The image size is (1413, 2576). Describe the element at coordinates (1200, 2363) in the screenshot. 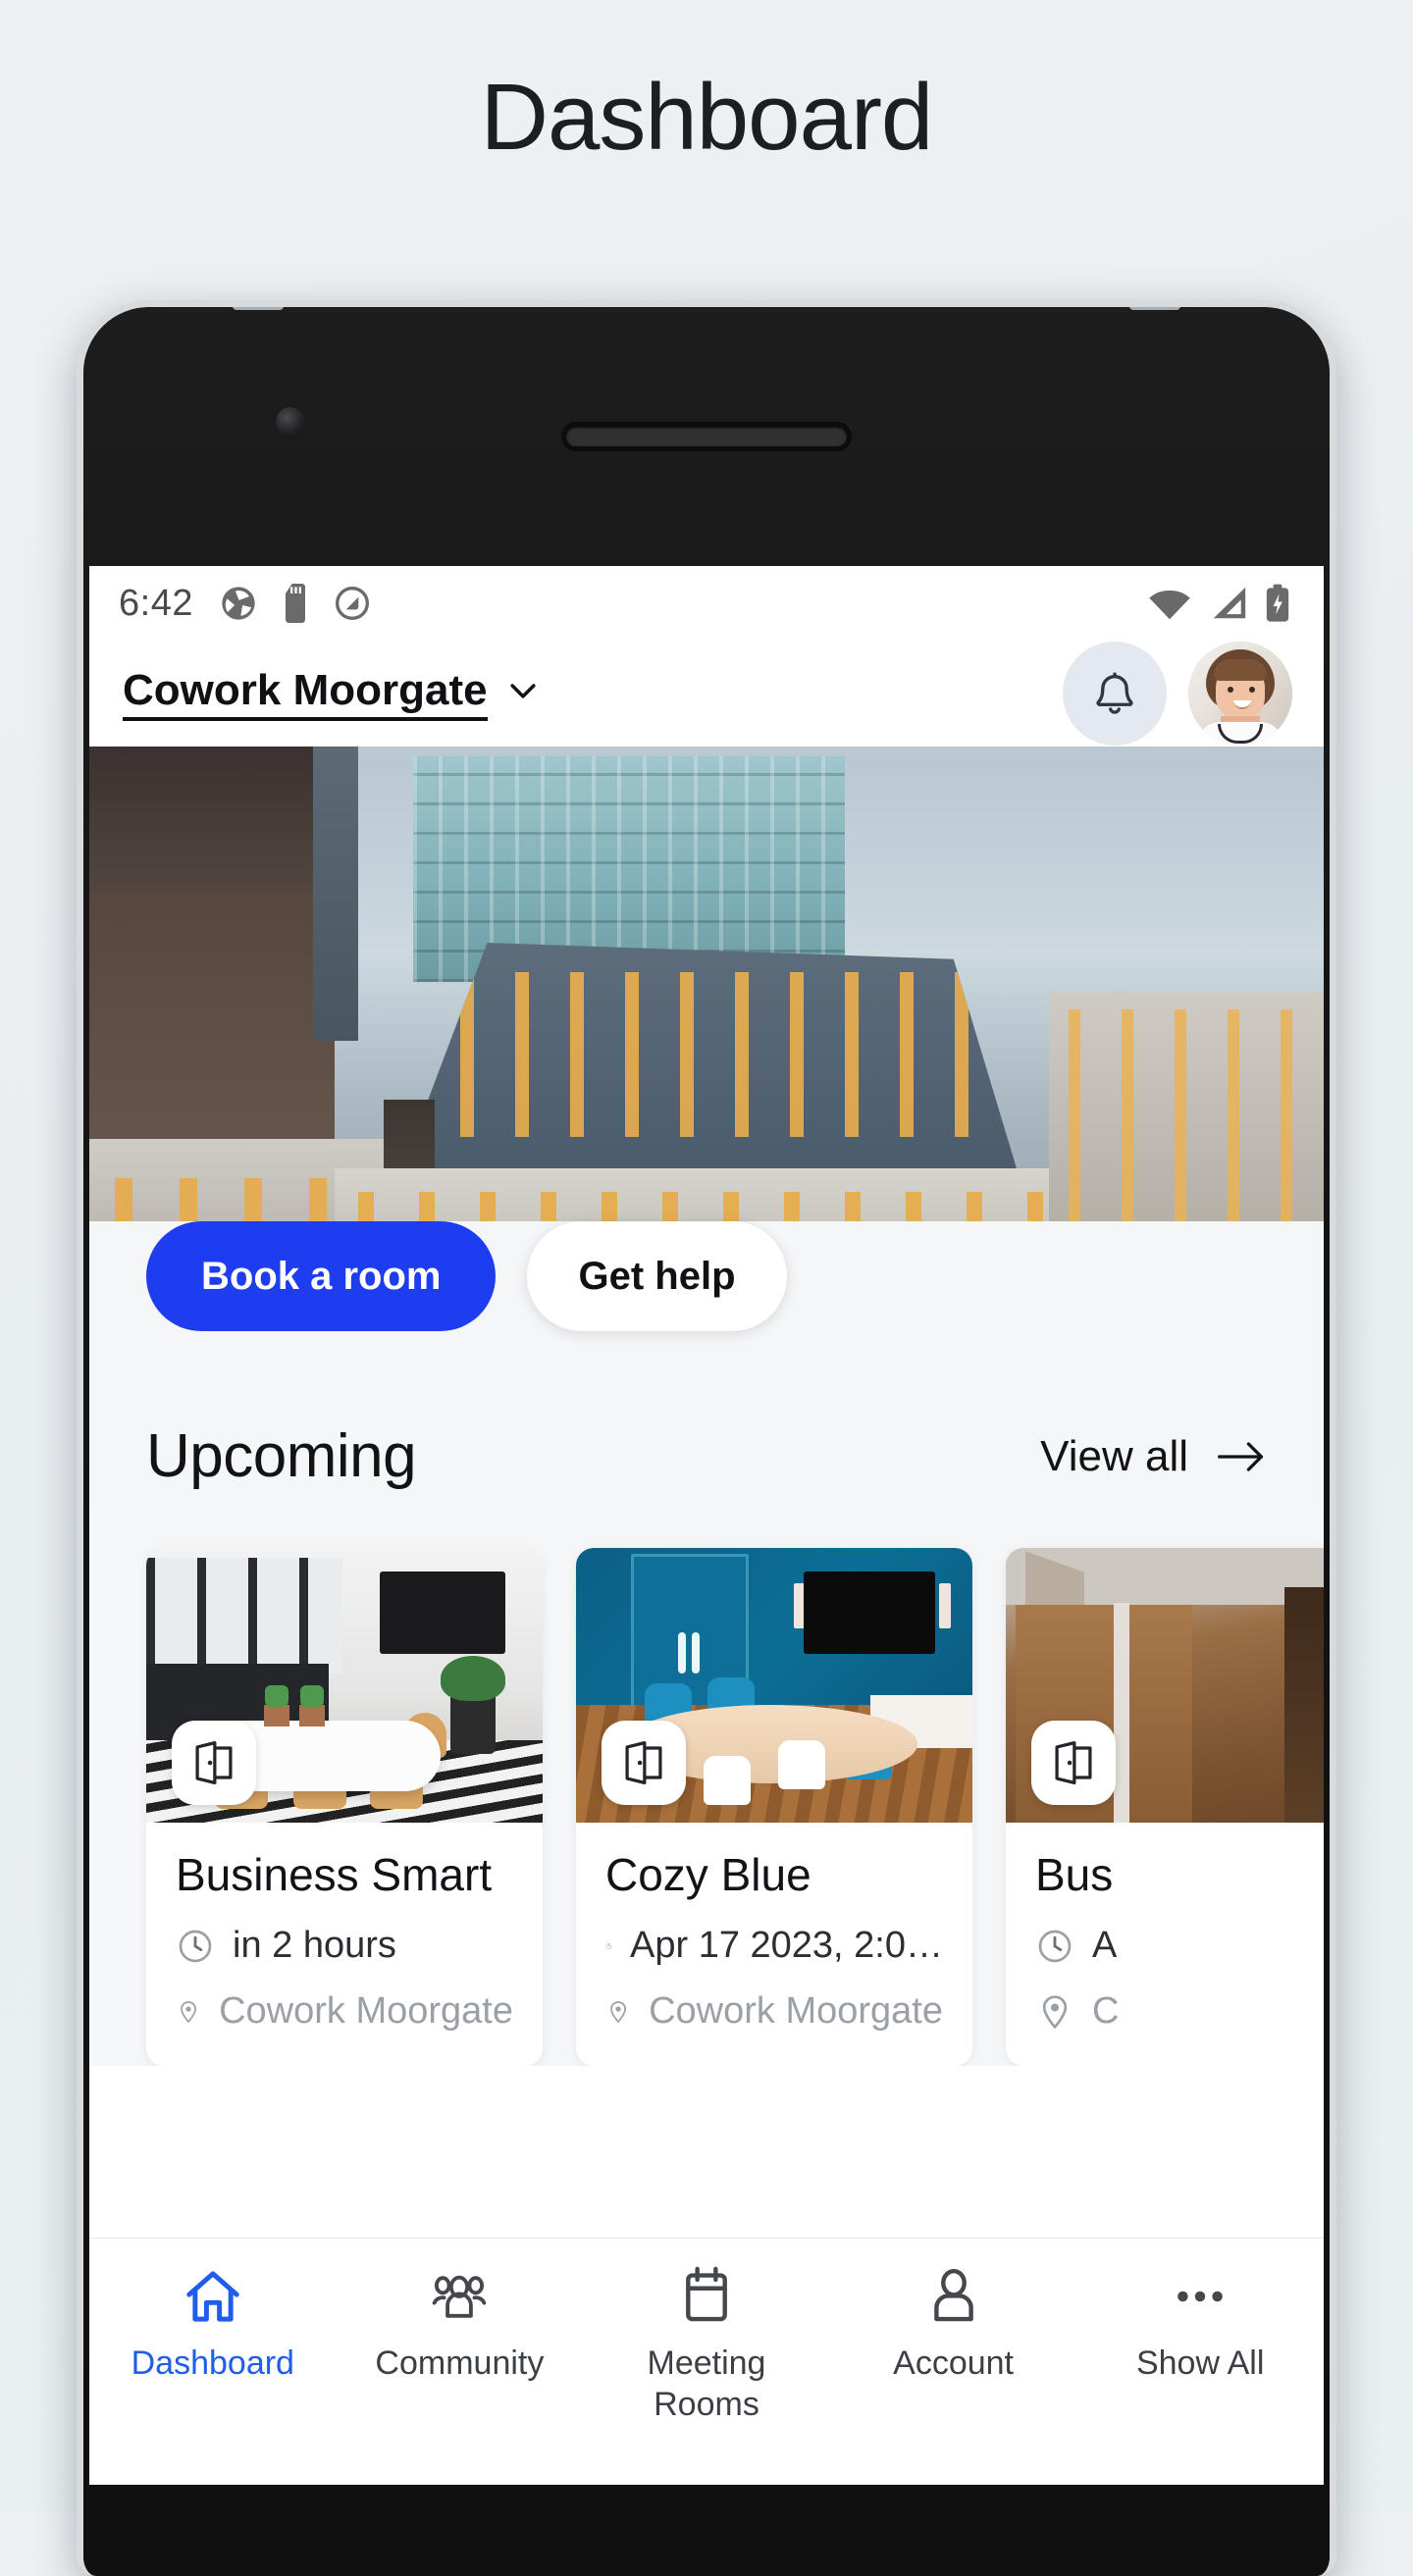

I see `nav-label: Show All` at that location.